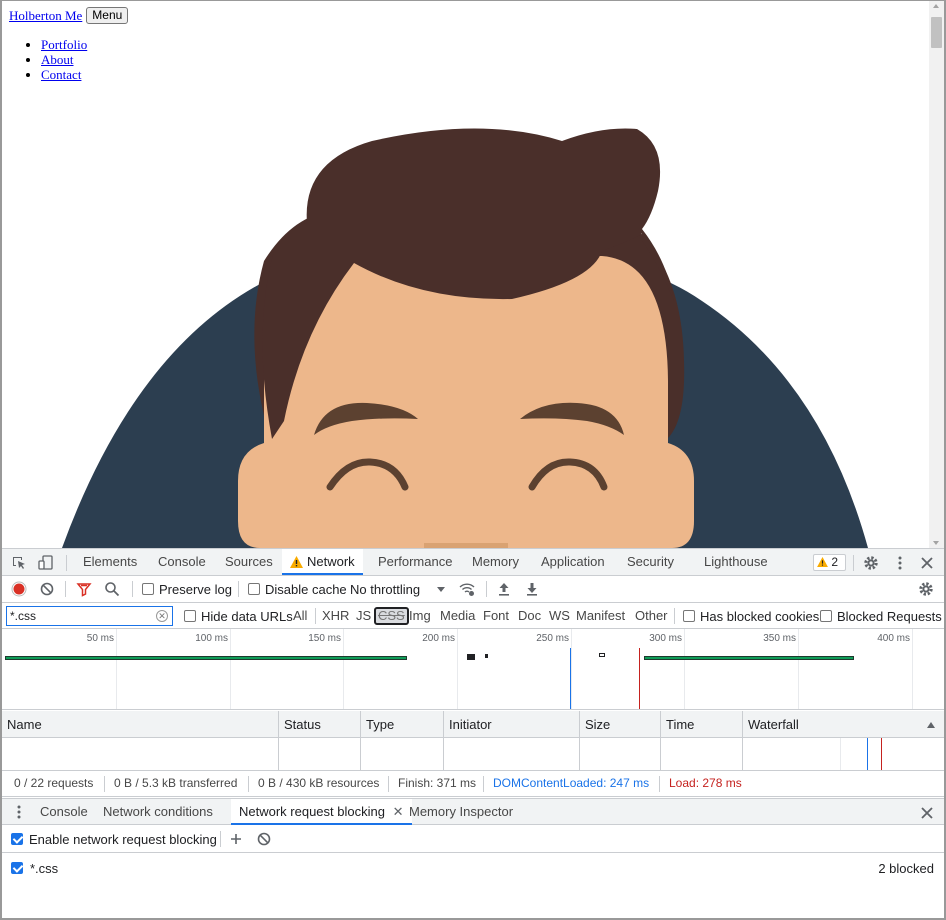 Image resolution: width=946 pixels, height=920 pixels. I want to click on tab-sources: Sources, so click(249, 562).